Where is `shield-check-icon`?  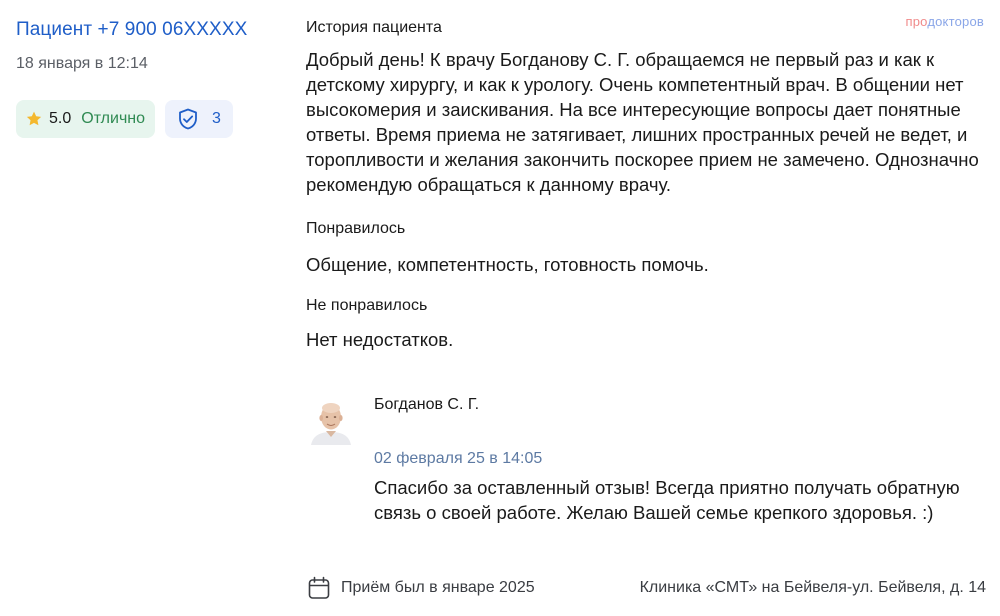 shield-check-icon is located at coordinates (188, 119).